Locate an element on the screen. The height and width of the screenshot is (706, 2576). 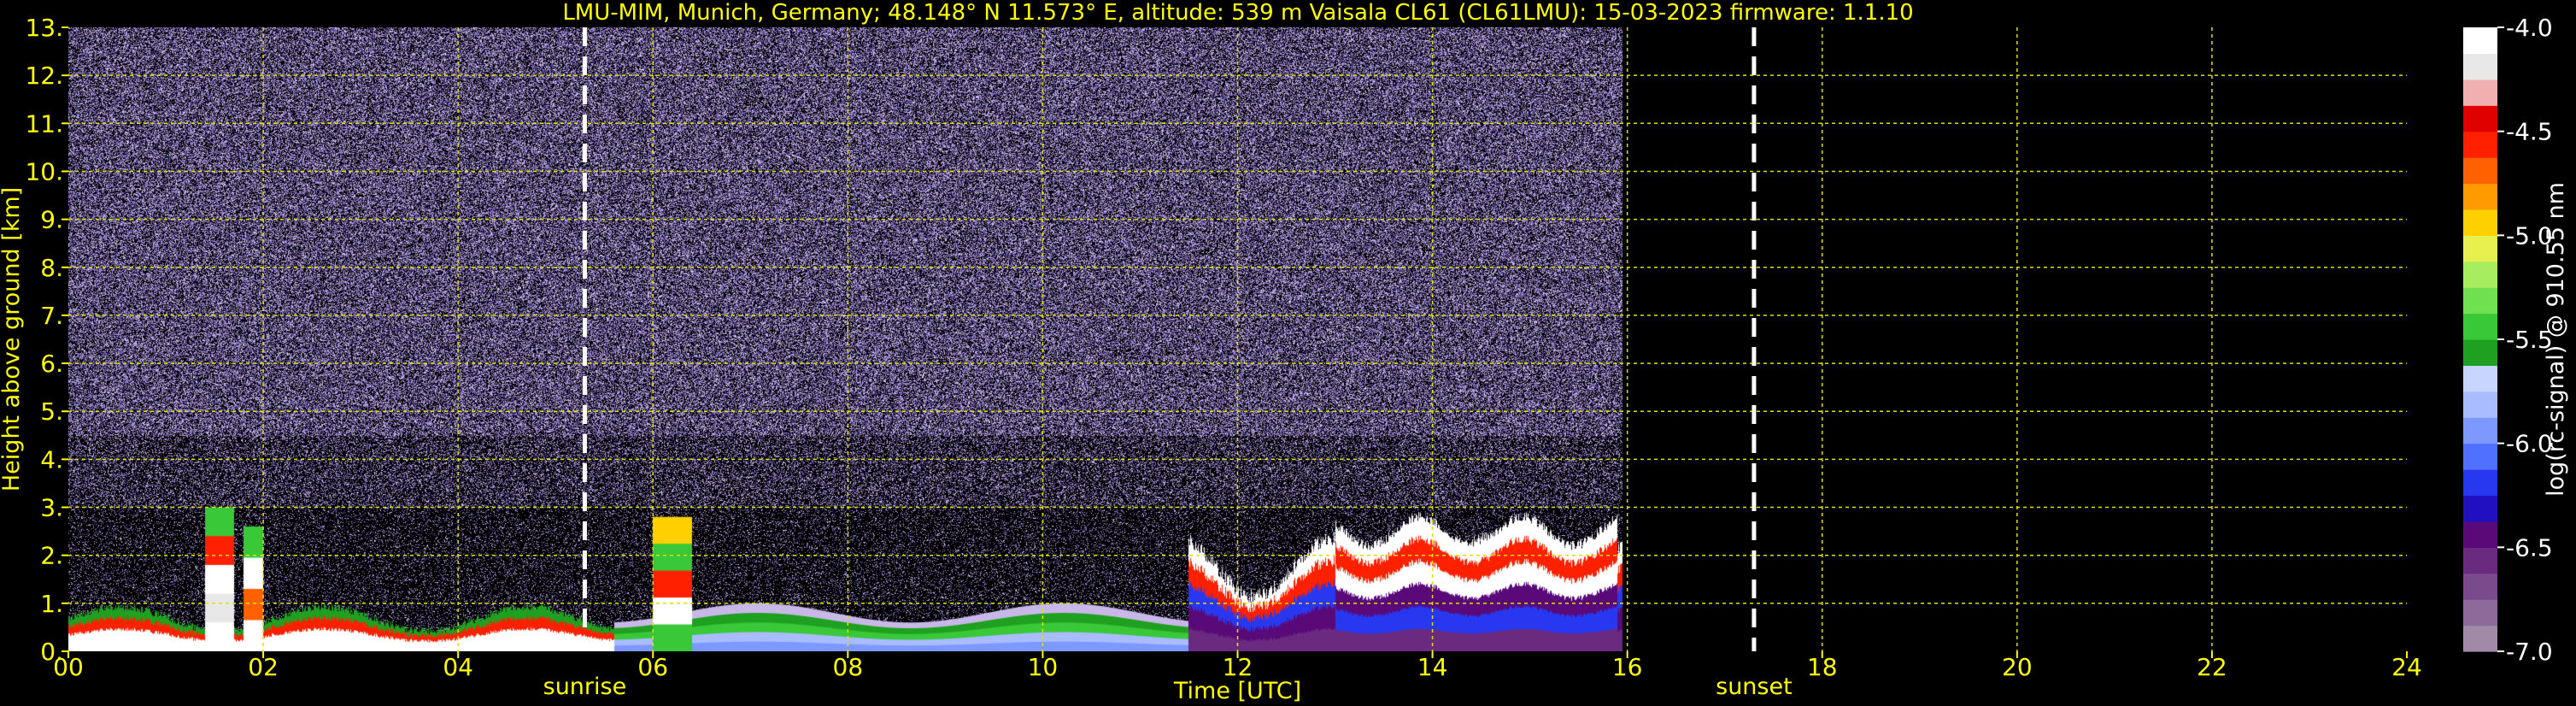
y-tick-label: 9. is located at coordinates (51, 220).